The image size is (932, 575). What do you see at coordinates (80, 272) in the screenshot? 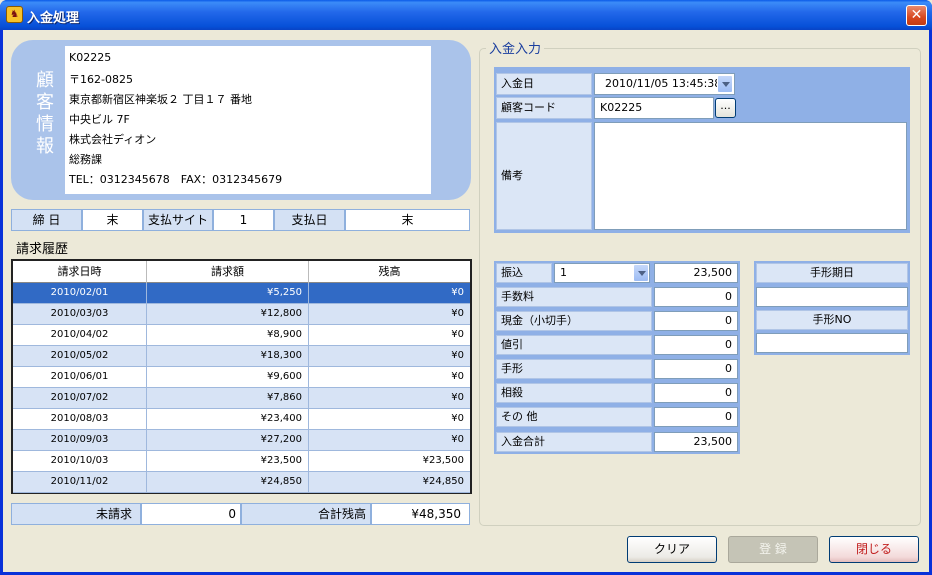
I see `column-header-date: 請求日時` at bounding box center [80, 272].